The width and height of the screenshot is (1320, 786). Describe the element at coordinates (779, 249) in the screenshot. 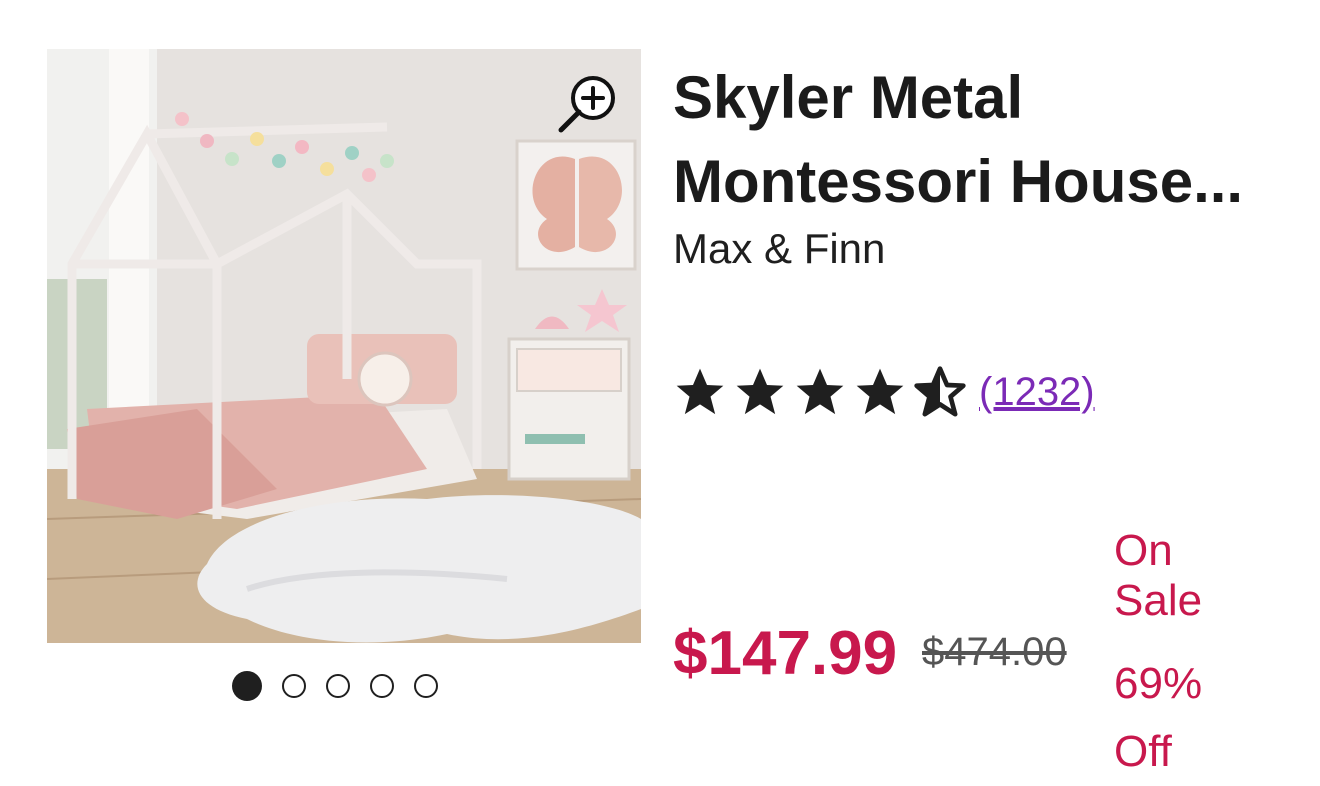

I see `brand-link: Max & Finn` at that location.